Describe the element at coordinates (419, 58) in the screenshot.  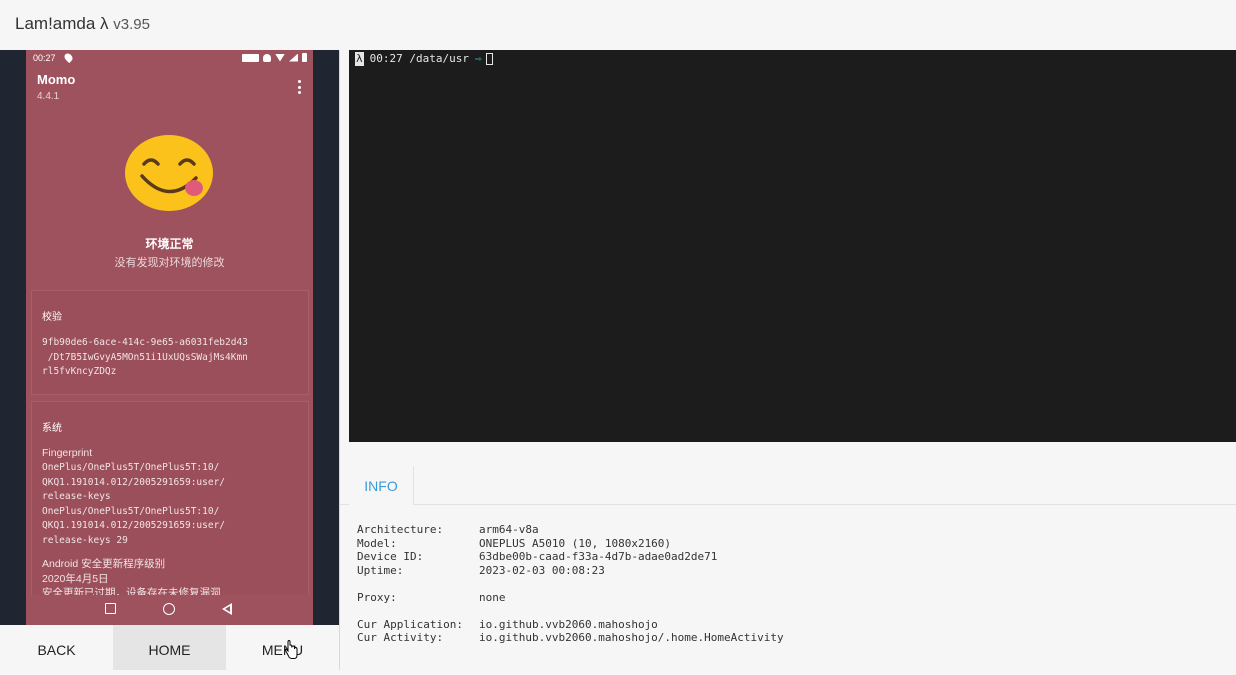
I see `prompt-path: 00:27 /data/usr` at that location.